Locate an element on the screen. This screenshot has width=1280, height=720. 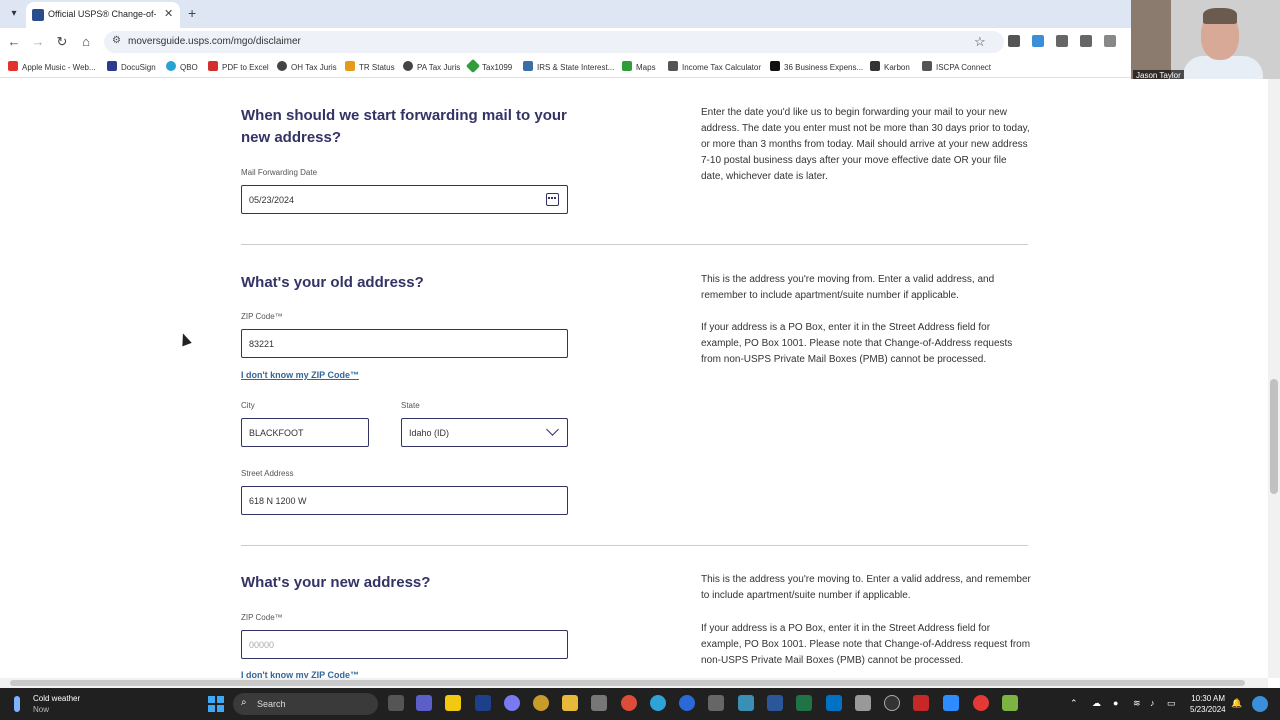
bookmark-item: Karbon is located at coordinates (890, 66).